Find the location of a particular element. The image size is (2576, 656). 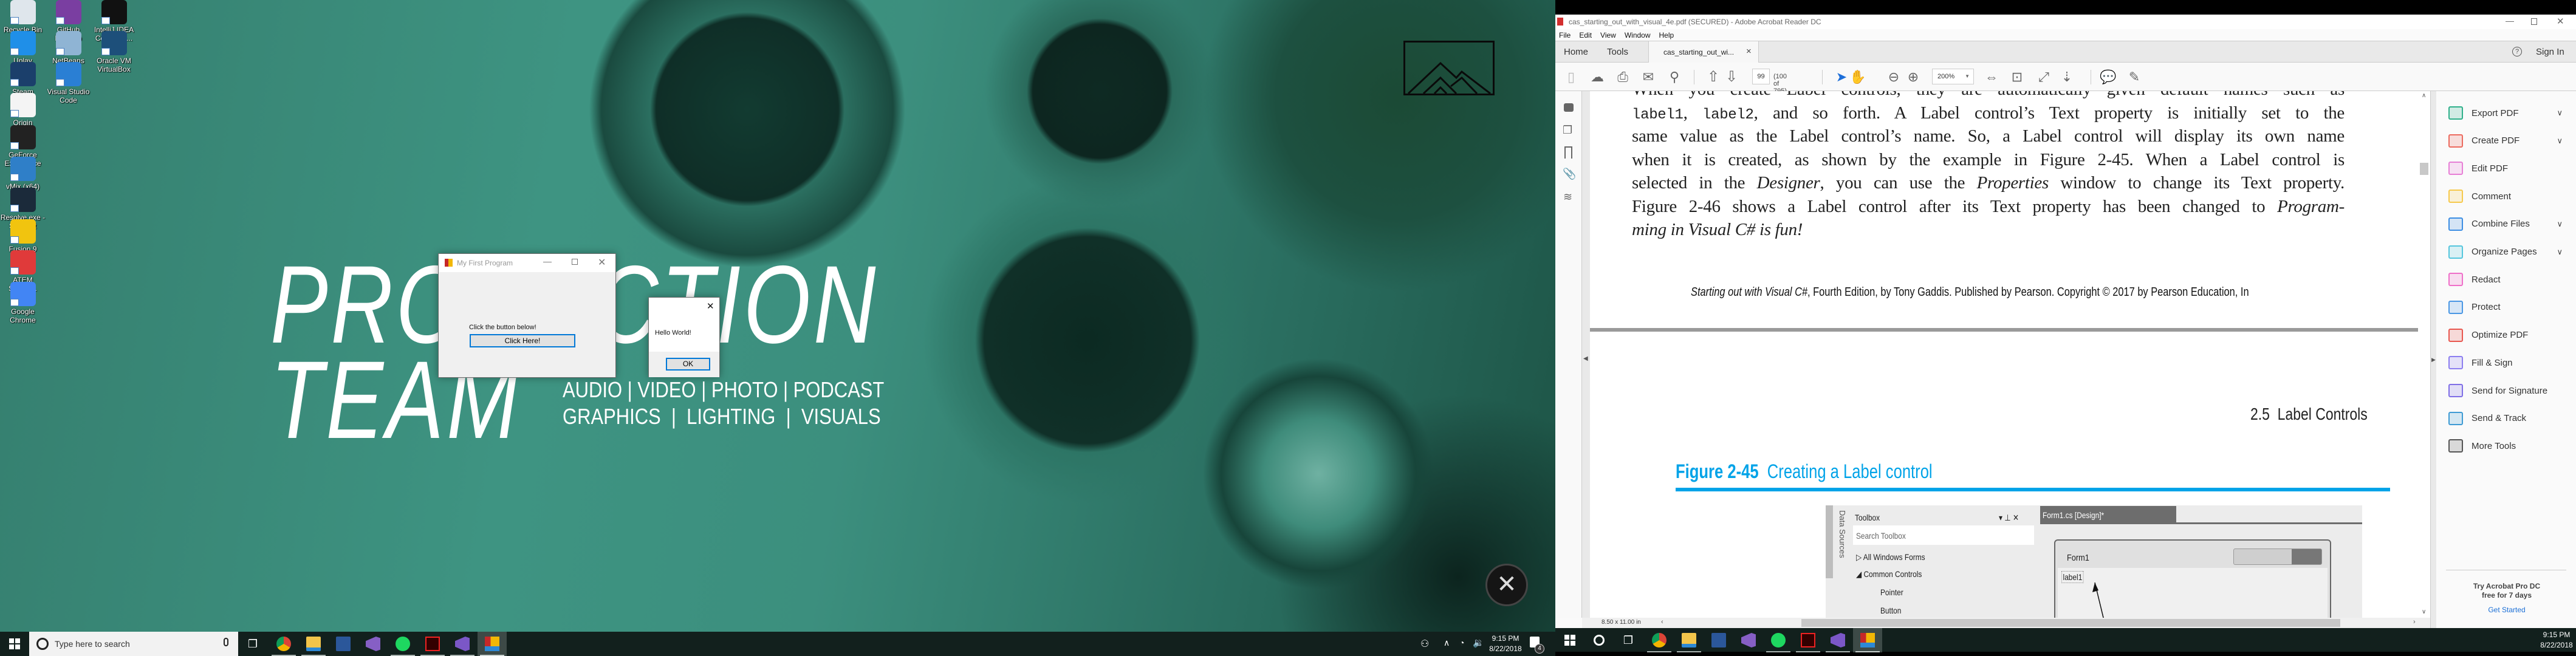

scroll-up-icon: ∧ is located at coordinates (2424, 95).